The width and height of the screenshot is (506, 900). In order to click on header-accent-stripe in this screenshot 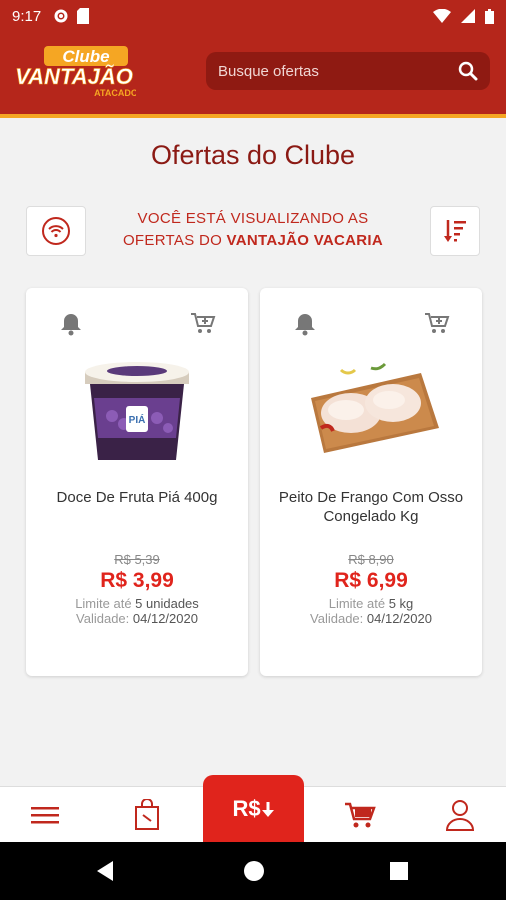, I will do `click(253, 116)`.